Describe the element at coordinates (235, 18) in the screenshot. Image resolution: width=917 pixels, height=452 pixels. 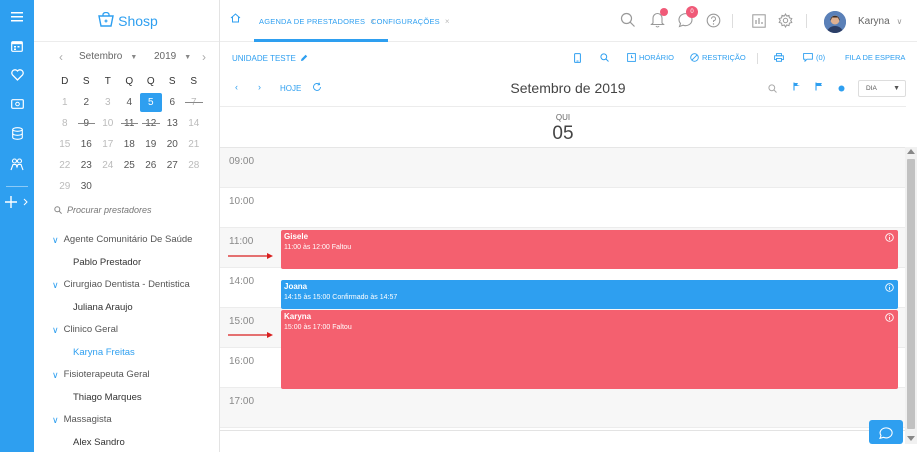
I see `home-icon` at that location.